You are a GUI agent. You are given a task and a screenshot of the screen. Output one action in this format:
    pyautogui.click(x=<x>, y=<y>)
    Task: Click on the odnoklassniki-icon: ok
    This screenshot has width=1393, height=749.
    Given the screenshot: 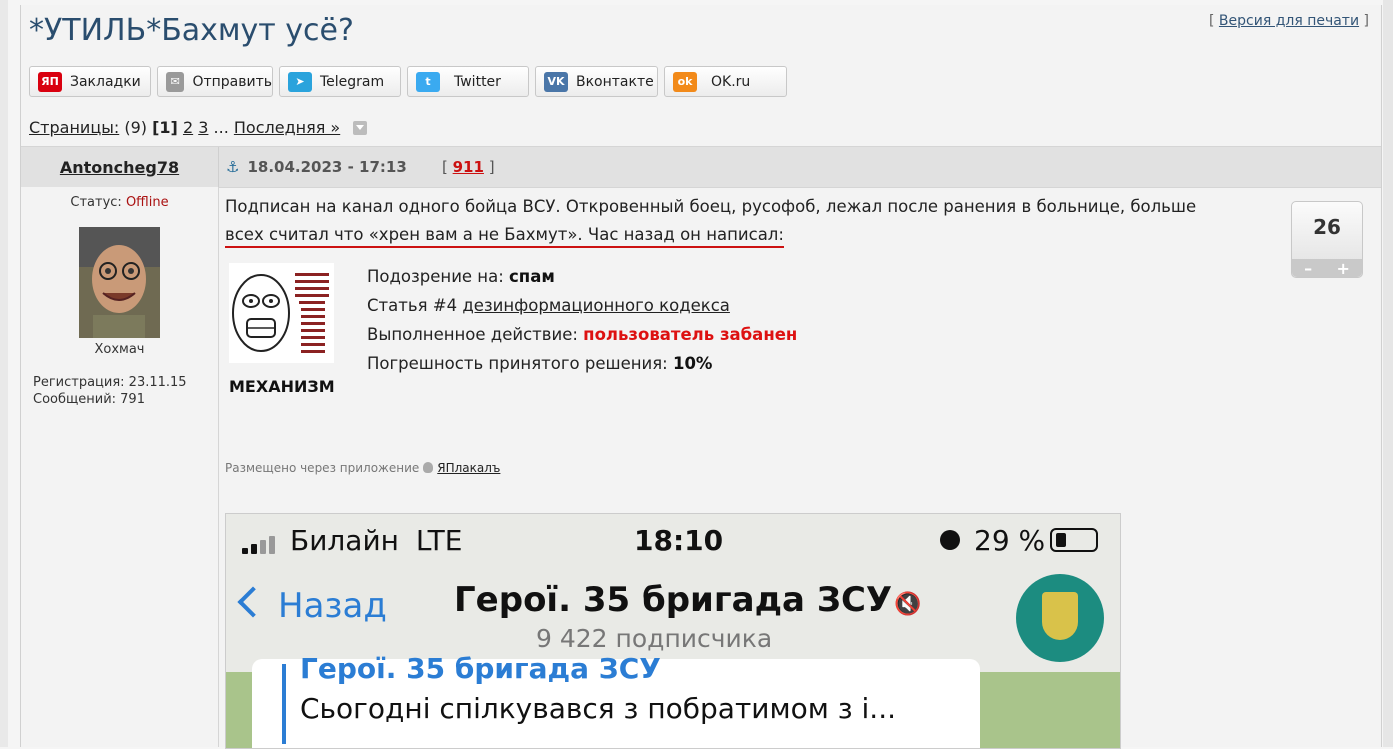 What is the action you would take?
    pyautogui.click(x=685, y=81)
    